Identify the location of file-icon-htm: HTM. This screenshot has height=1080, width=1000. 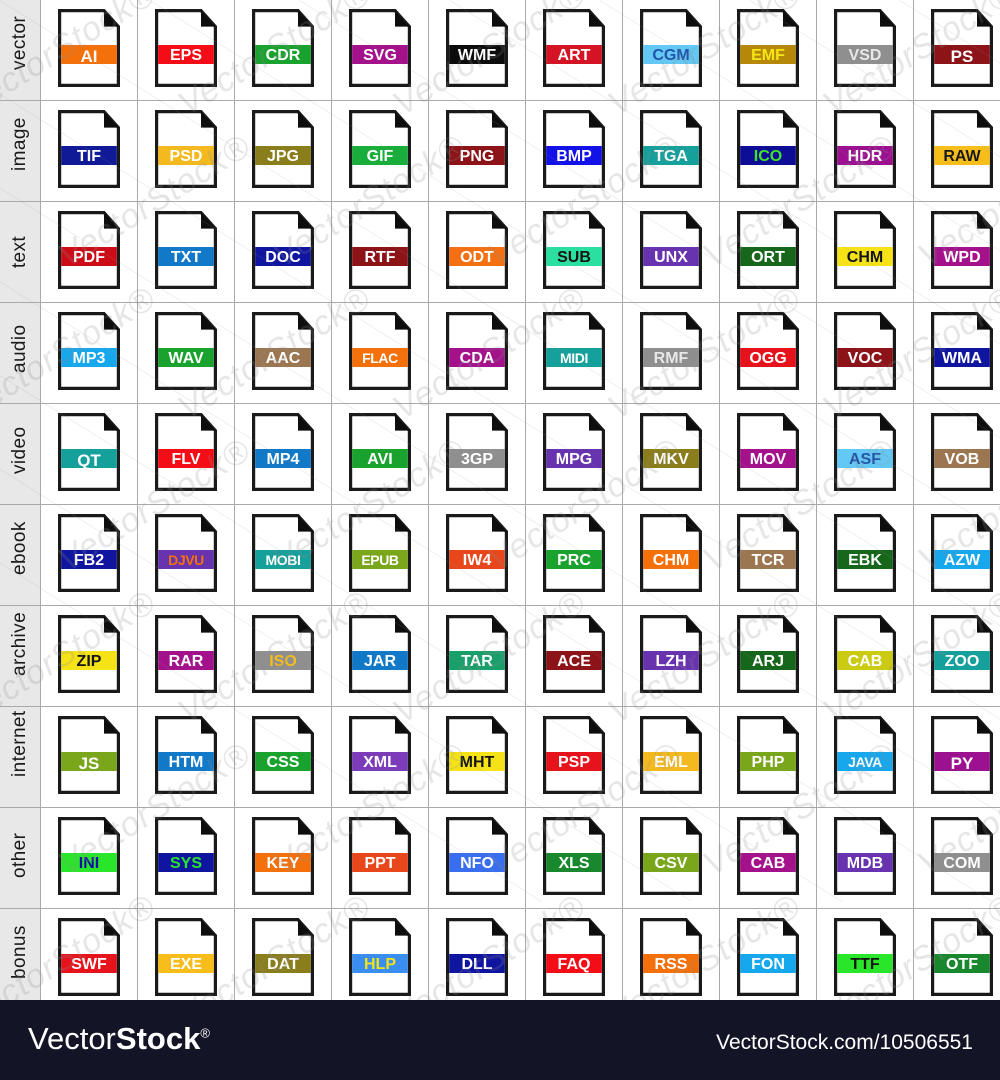
(186, 754).